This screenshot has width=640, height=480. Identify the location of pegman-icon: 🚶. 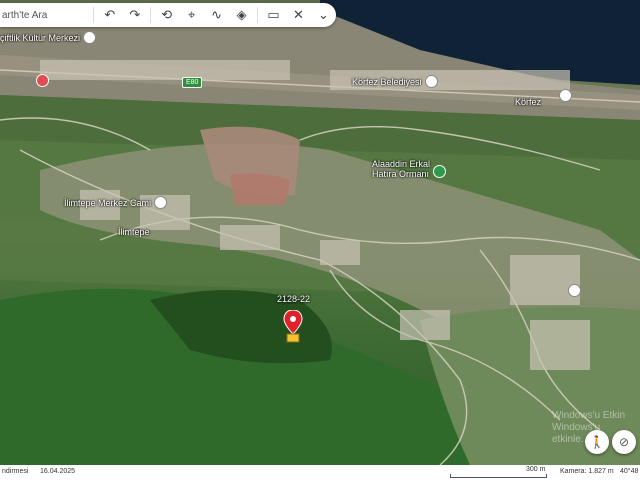
(597, 442).